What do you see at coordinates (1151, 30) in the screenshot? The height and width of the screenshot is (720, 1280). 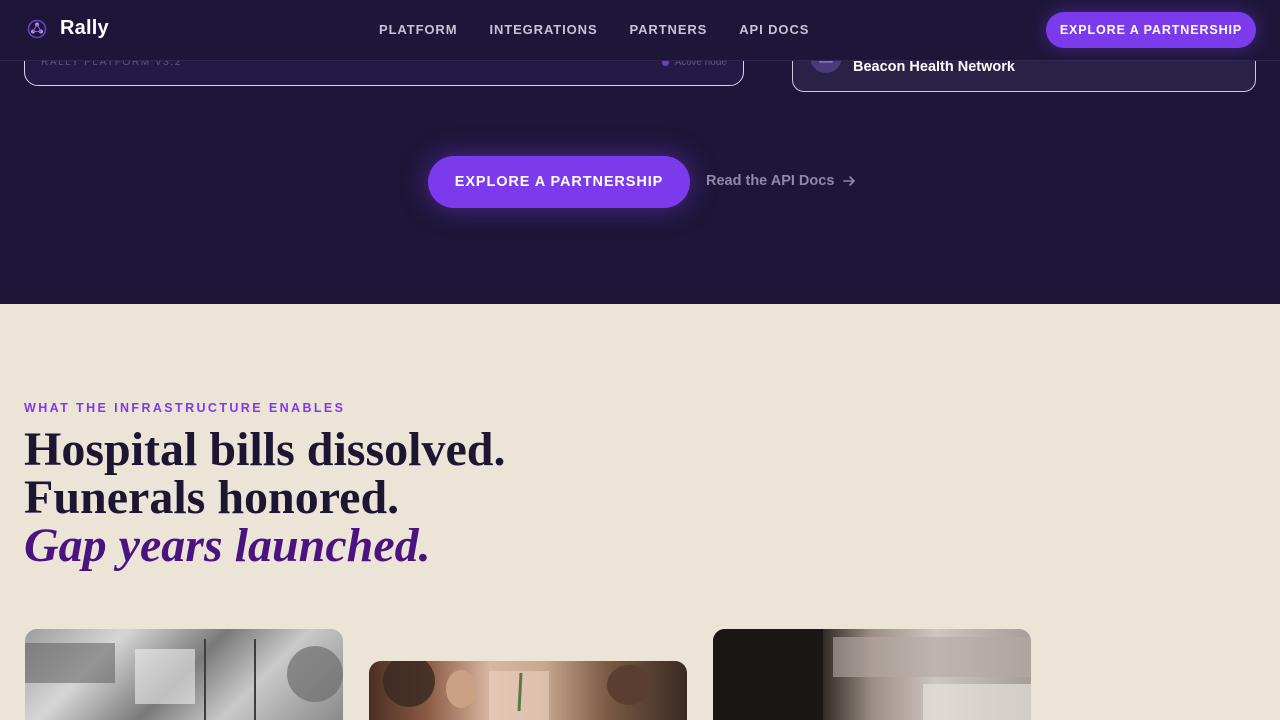 I see `nav-explore-partnership-button: EXPLORE A PARTNERSHIP` at bounding box center [1151, 30].